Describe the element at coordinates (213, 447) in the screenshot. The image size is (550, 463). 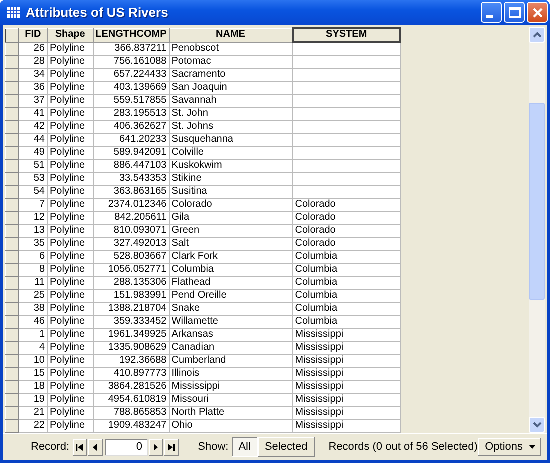
I see `show-label: Show:` at that location.